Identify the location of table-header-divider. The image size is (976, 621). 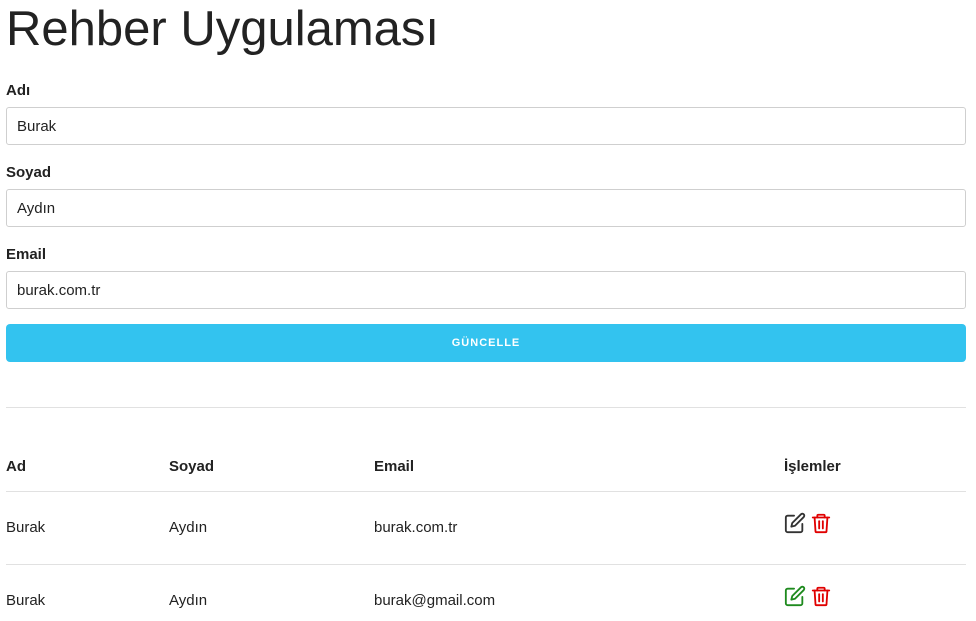
(486, 491).